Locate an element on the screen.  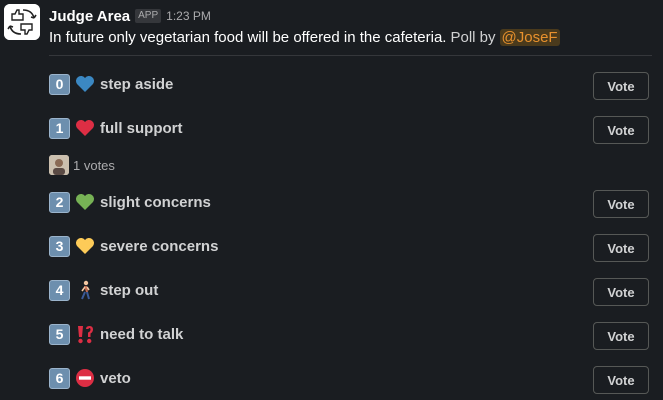
option-label: slight concerns is located at coordinates (155, 202).